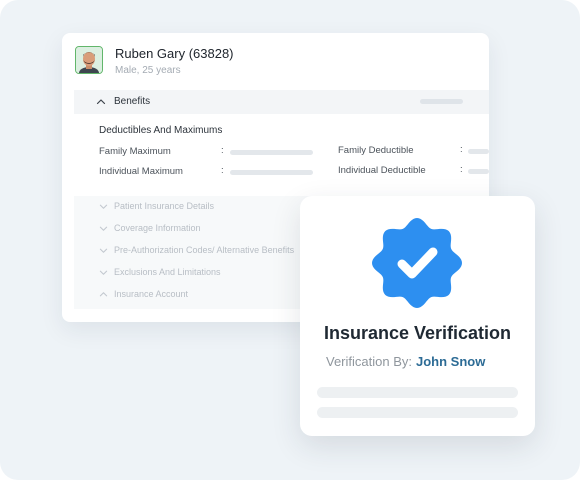 The height and width of the screenshot is (480, 580). I want to click on individual-deductible-value, so click(478, 171).